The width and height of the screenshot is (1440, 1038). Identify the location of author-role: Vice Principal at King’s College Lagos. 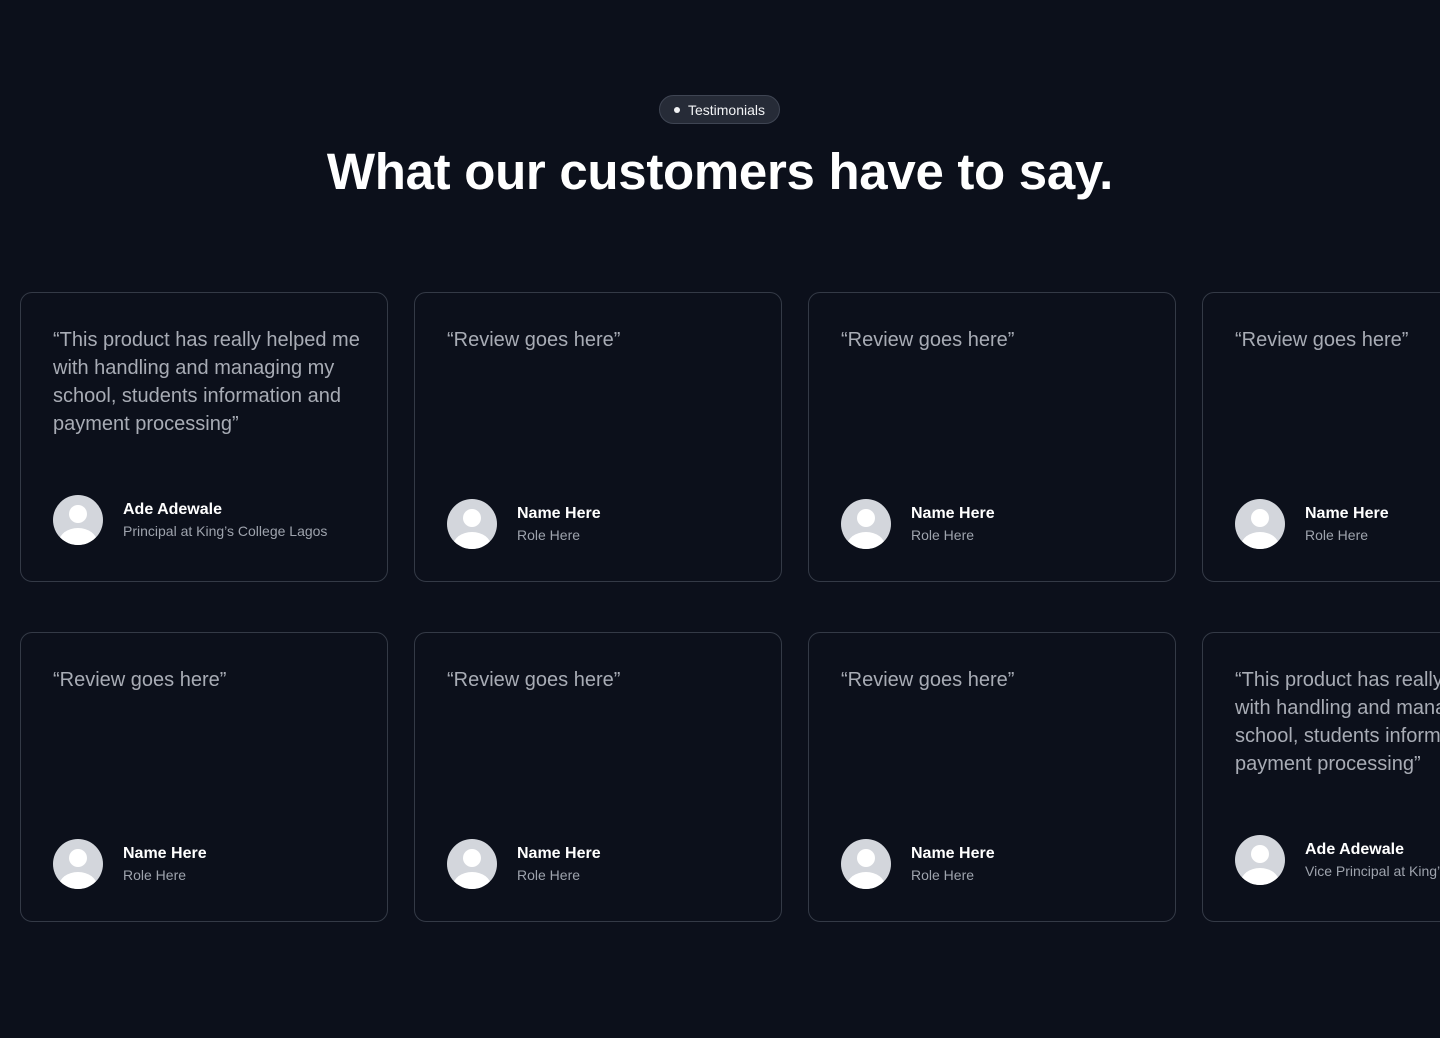
(1372, 871).